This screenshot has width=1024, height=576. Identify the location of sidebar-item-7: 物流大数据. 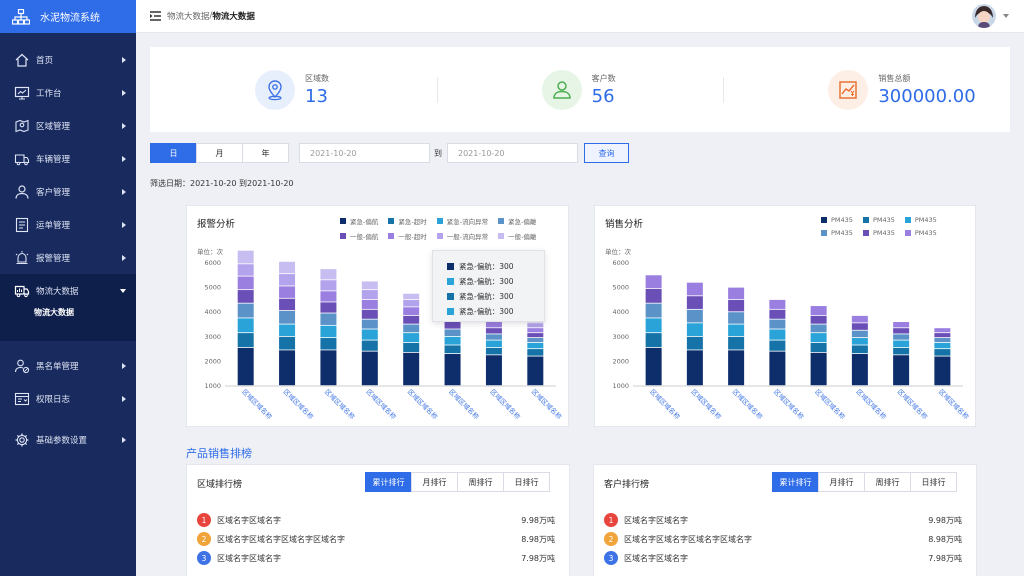
(68, 290).